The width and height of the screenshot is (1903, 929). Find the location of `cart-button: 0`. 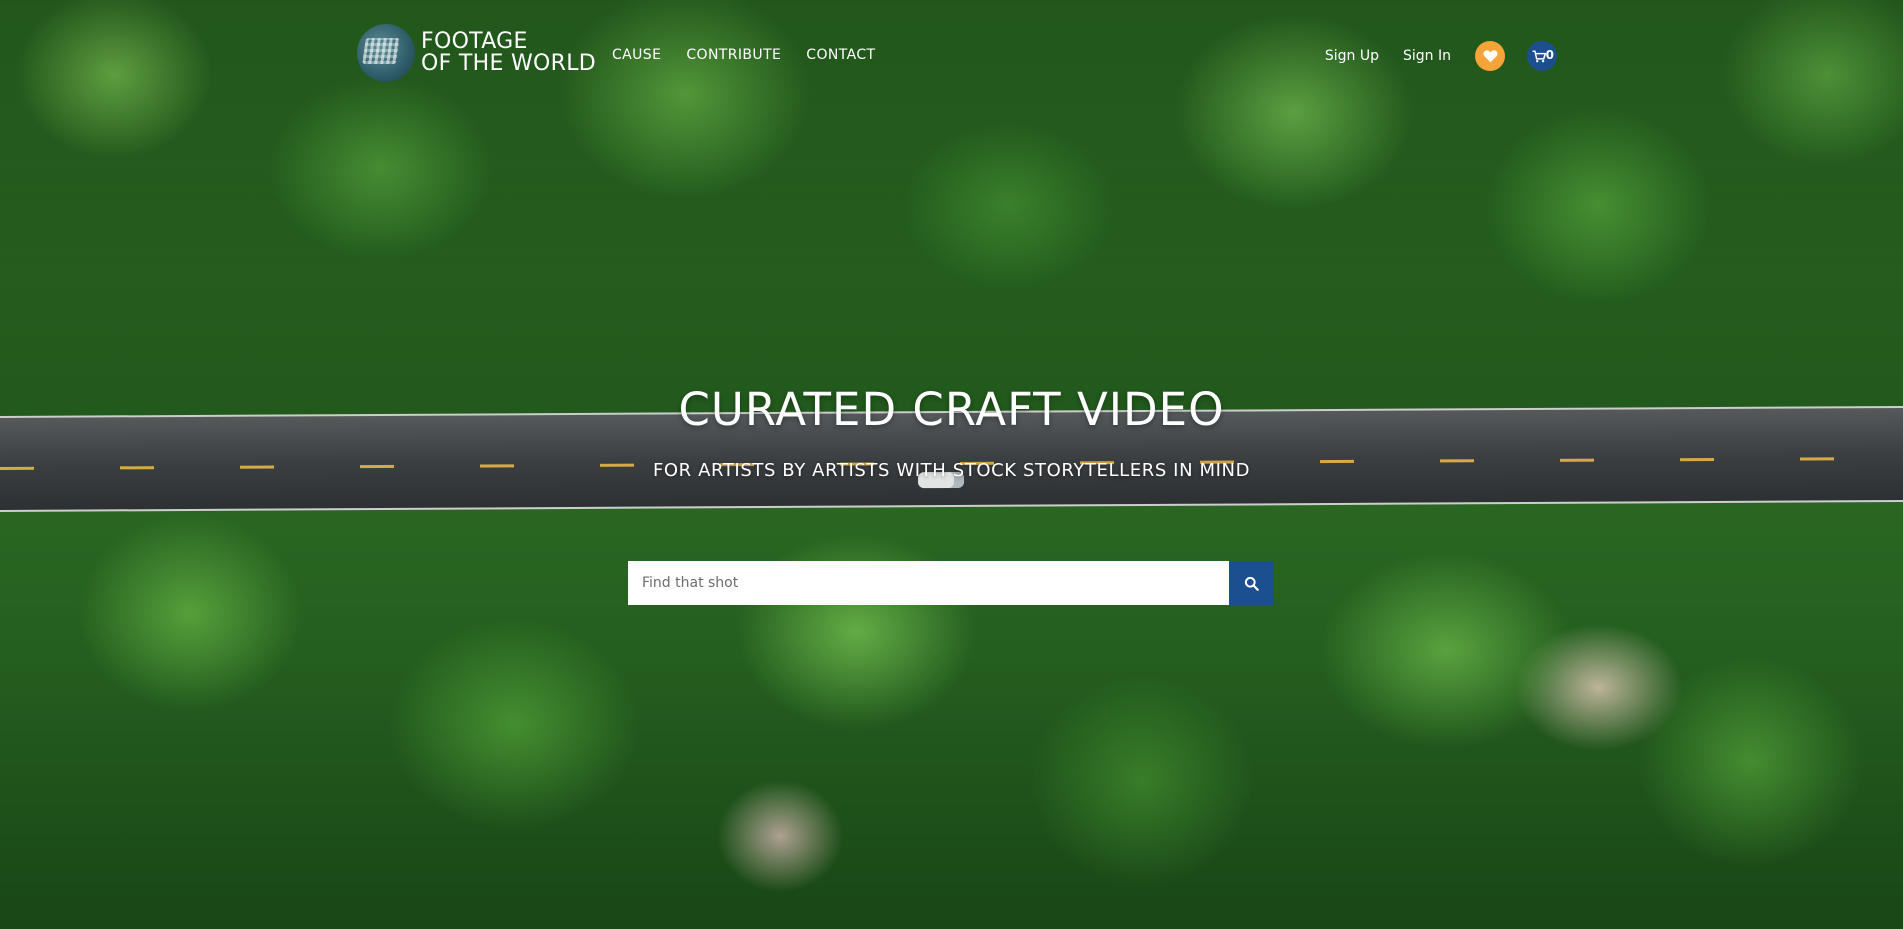

cart-button: 0 is located at coordinates (1542, 56).